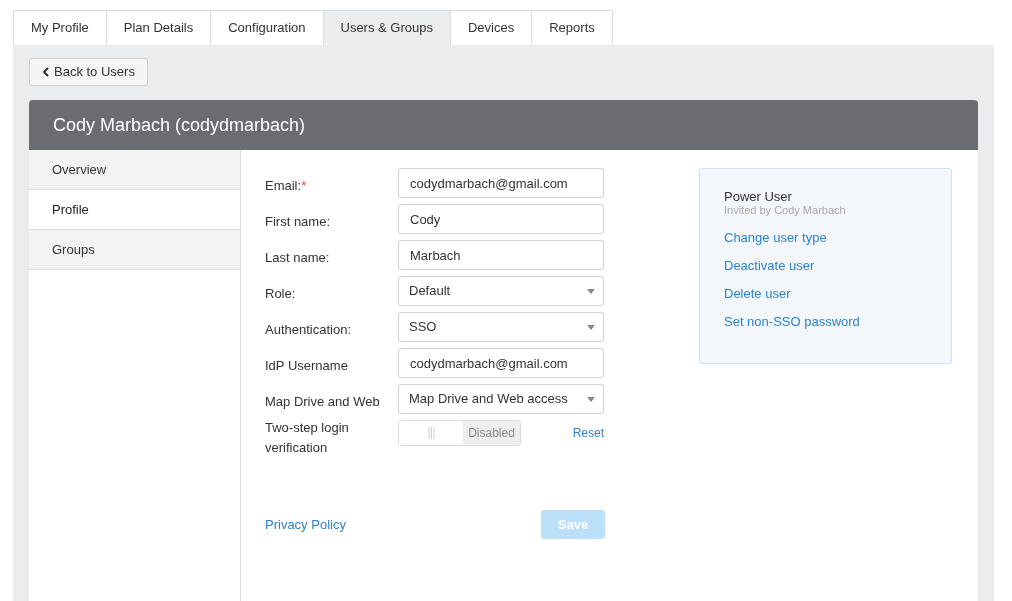  What do you see at coordinates (757, 294) in the screenshot?
I see `user-action-link: Delete user` at bounding box center [757, 294].